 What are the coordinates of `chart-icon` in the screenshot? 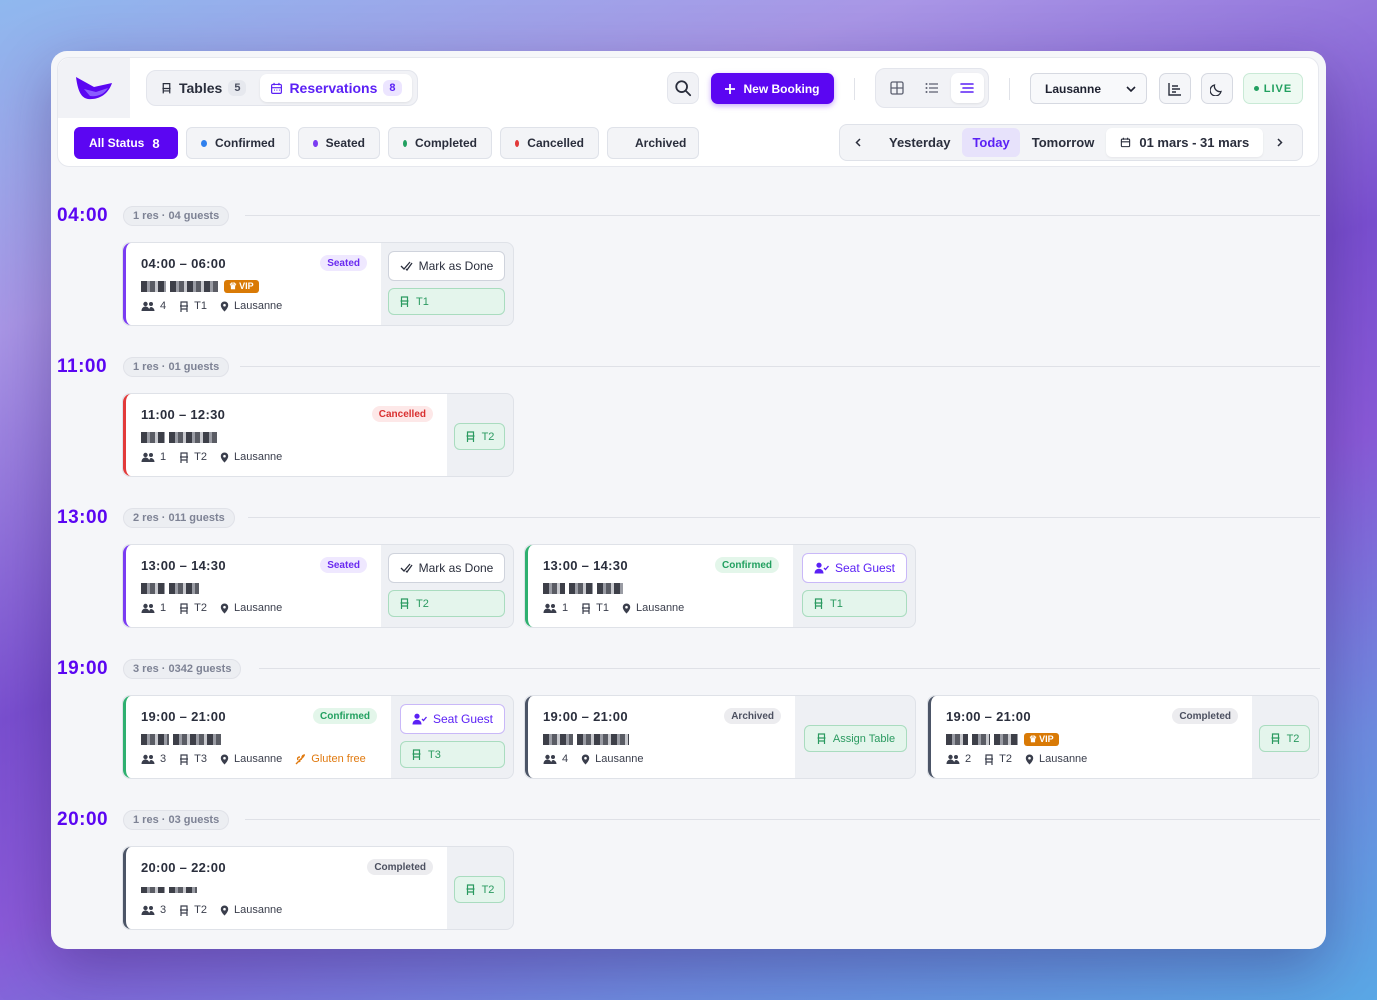 It's located at (1174, 89).